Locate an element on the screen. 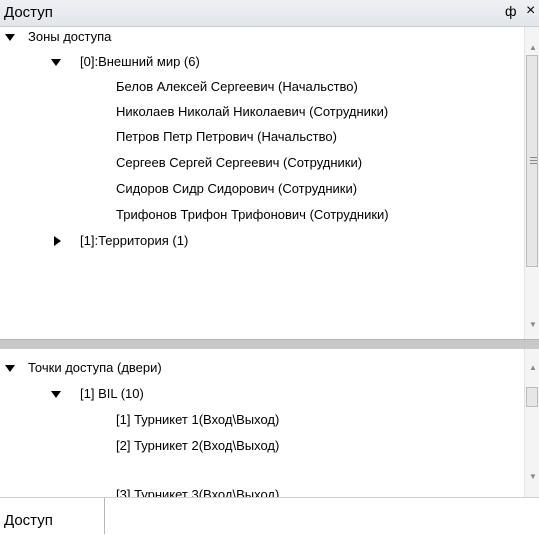  tree-node-person: Николаев Николай Николаевич (Сотрудники) is located at coordinates (260, 112).